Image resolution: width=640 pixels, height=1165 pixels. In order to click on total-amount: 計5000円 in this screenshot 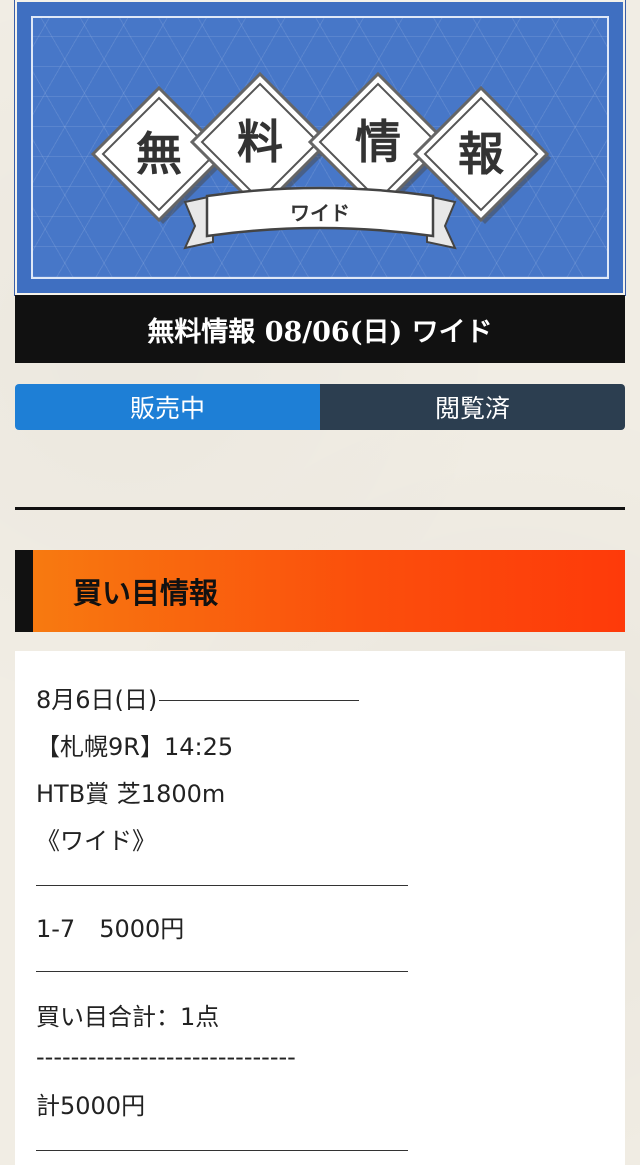, I will do `click(91, 1106)`.